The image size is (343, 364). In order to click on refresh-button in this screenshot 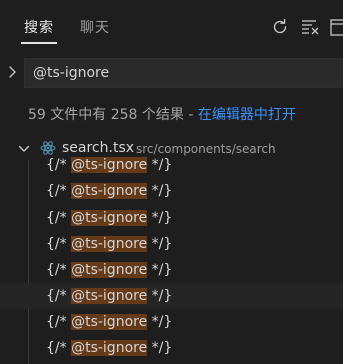, I will do `click(281, 28)`.